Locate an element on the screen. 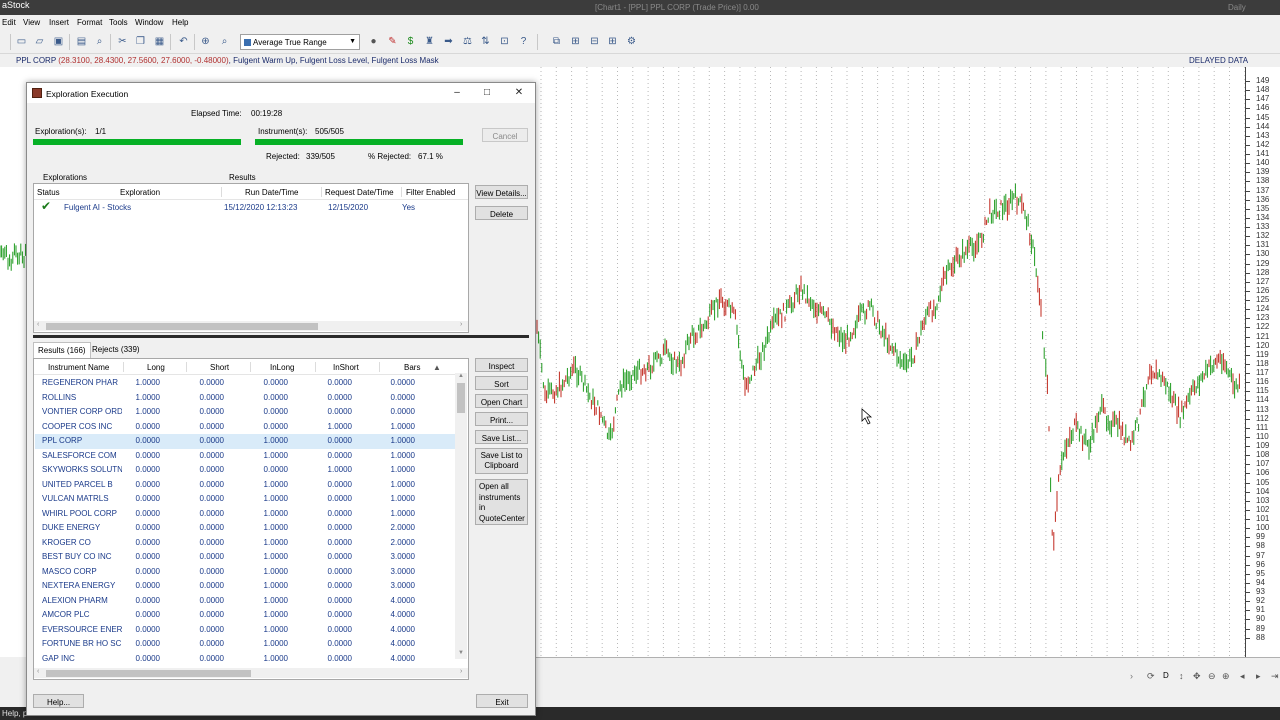 The height and width of the screenshot is (720, 1280). close-icon: ✕ is located at coordinates (519, 93).